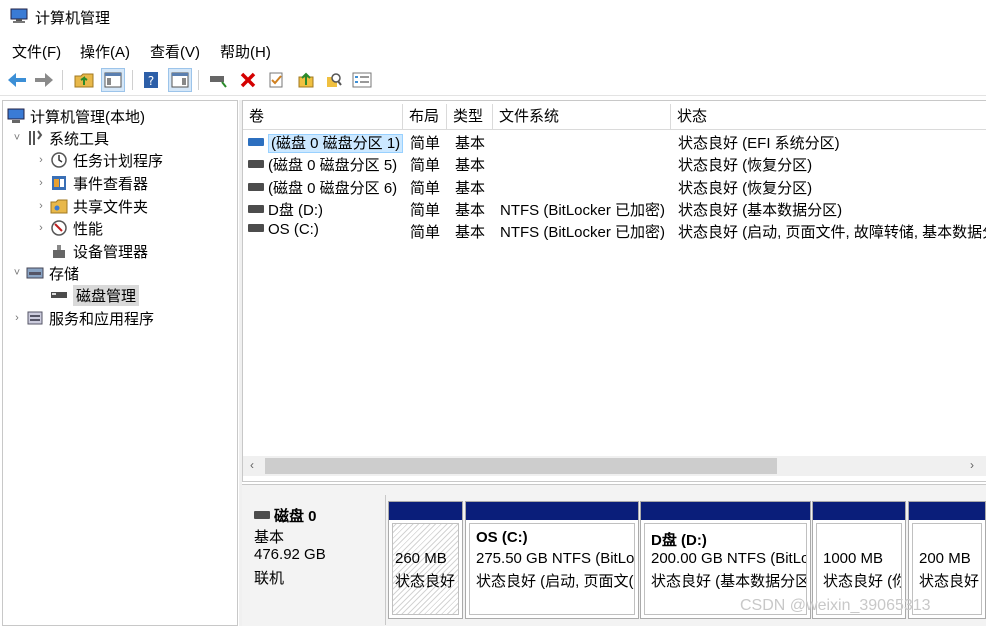 The width and height of the screenshot is (986, 626). Describe the element at coordinates (862, 581) in the screenshot. I see `partition-status: 状态良好 (你` at that location.